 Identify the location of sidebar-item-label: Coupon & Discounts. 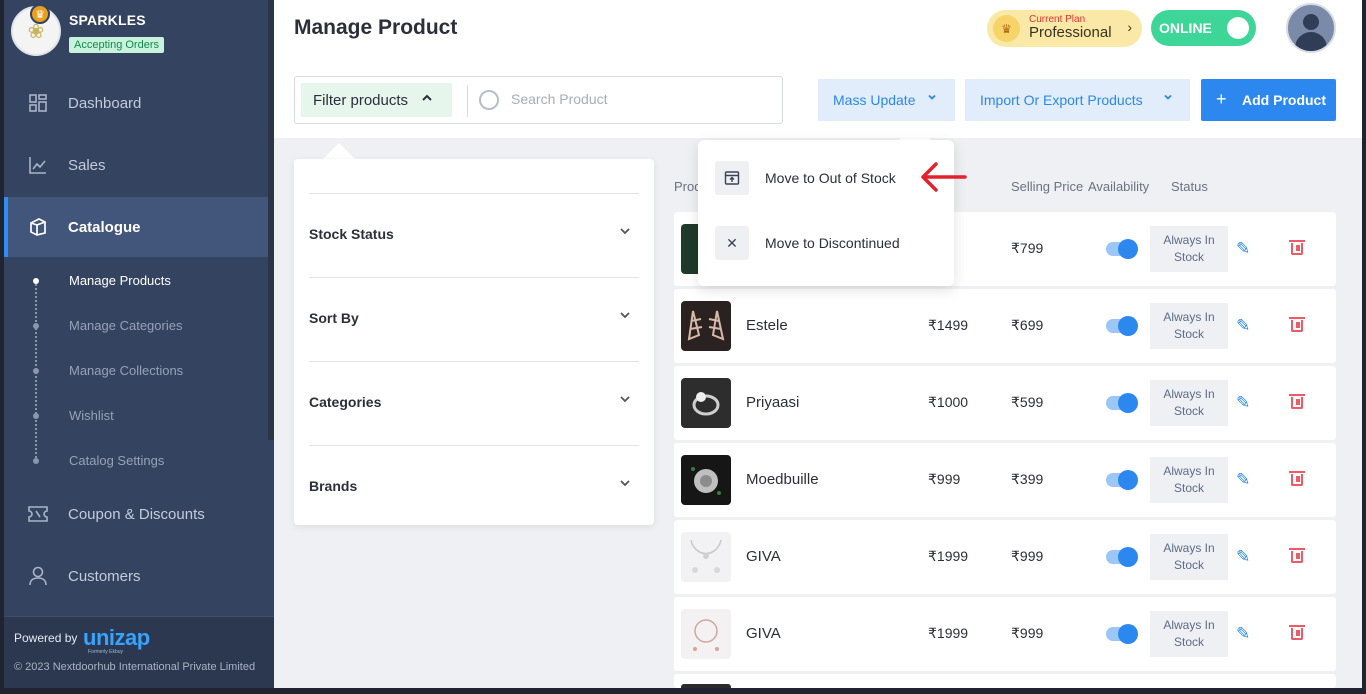
(136, 514).